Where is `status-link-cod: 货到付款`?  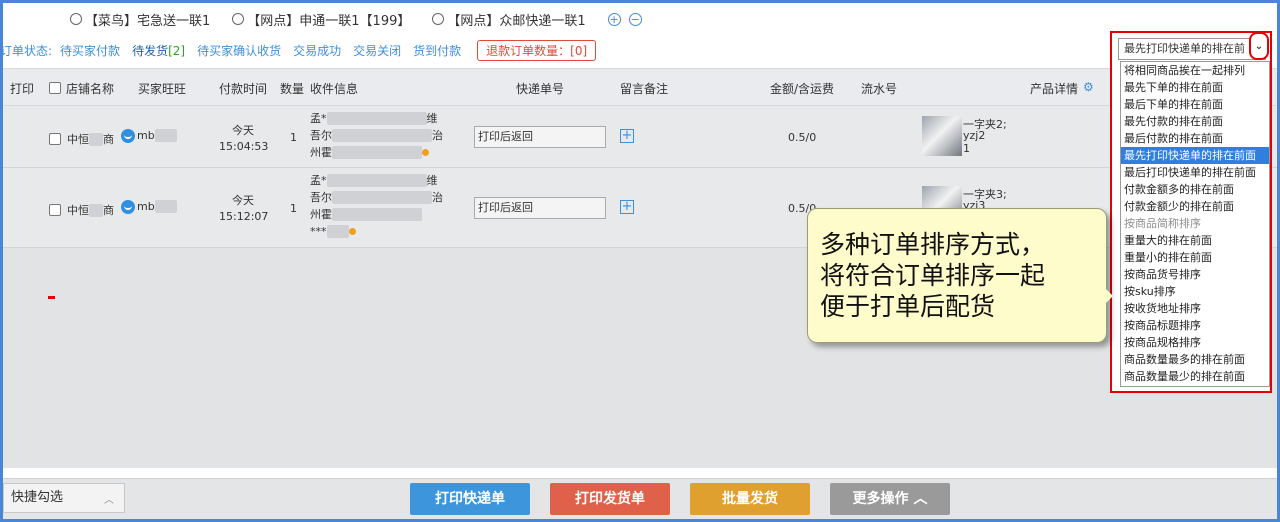 status-link-cod: 货到付款 is located at coordinates (437, 50).